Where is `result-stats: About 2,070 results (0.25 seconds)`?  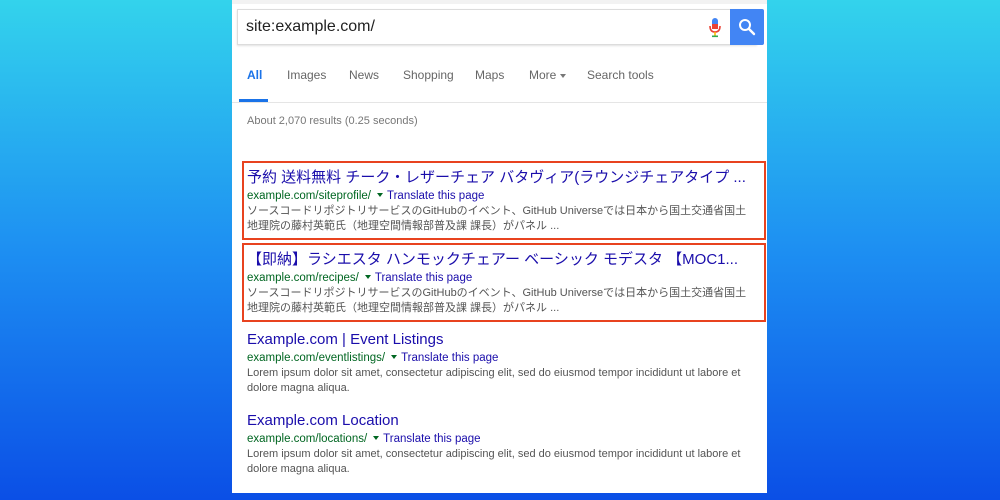 result-stats: About 2,070 results (0.25 seconds) is located at coordinates (332, 121).